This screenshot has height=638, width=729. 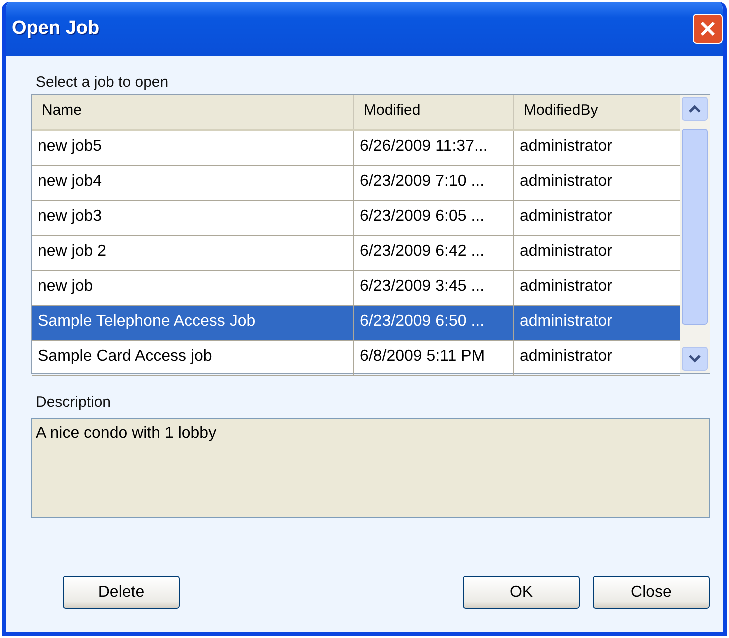 I want to click on scrollbar, so click(x=695, y=234).